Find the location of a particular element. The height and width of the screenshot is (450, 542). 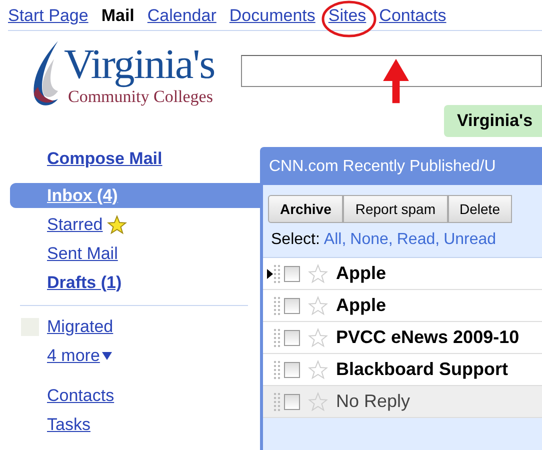

nav-link: Documents is located at coordinates (272, 15).